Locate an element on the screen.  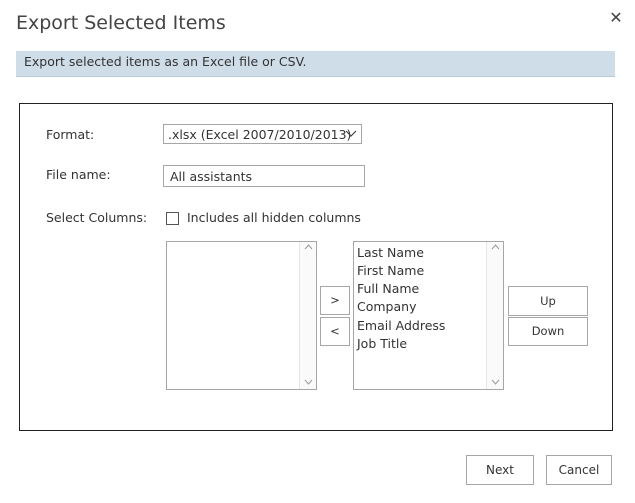
available-columns-listbox is located at coordinates (241, 315).